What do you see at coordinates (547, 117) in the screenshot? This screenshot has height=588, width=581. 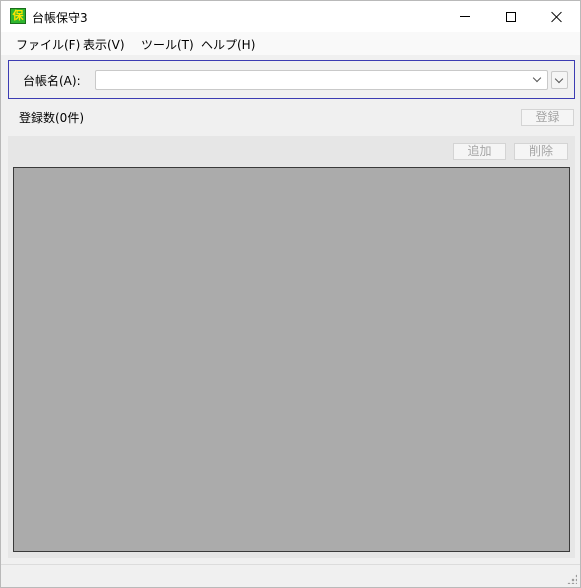 I see `register-button: 登録` at bounding box center [547, 117].